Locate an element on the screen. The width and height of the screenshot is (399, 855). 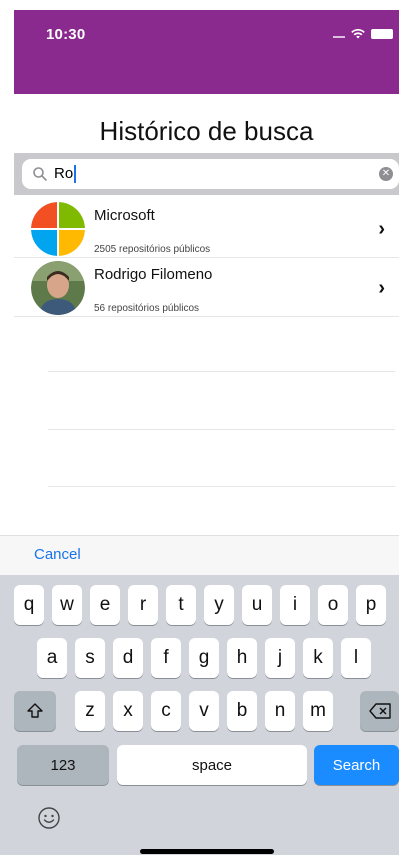
search-input-value: Ro is located at coordinates (64, 173).